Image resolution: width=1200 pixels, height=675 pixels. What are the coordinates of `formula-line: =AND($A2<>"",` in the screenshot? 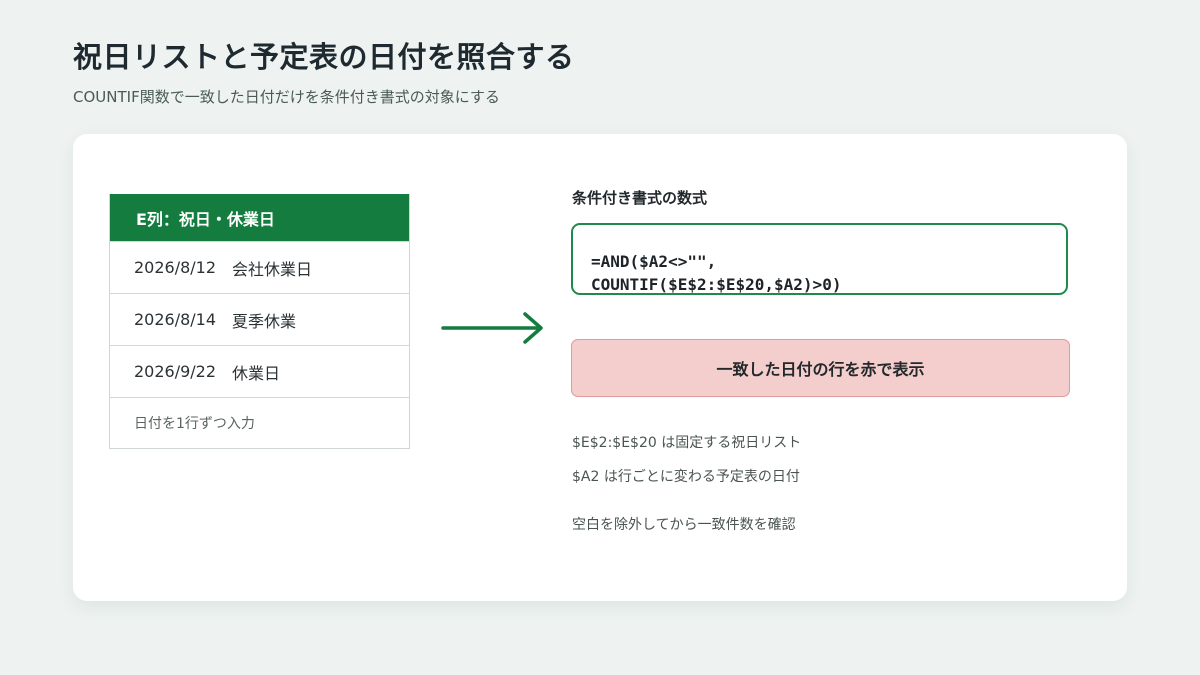 It's located at (654, 261).